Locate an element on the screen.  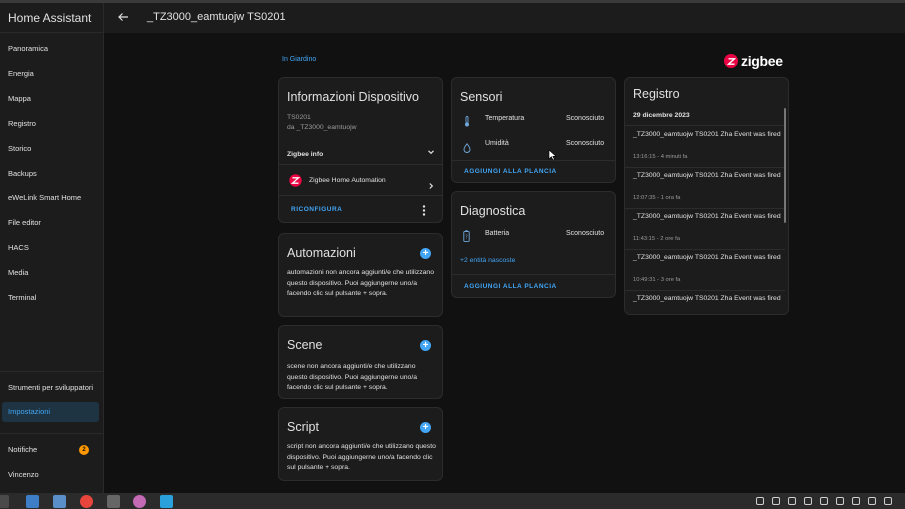
logbook-entry-time: 13:16:15 - 4 minuti fa is located at coordinates (660, 157).